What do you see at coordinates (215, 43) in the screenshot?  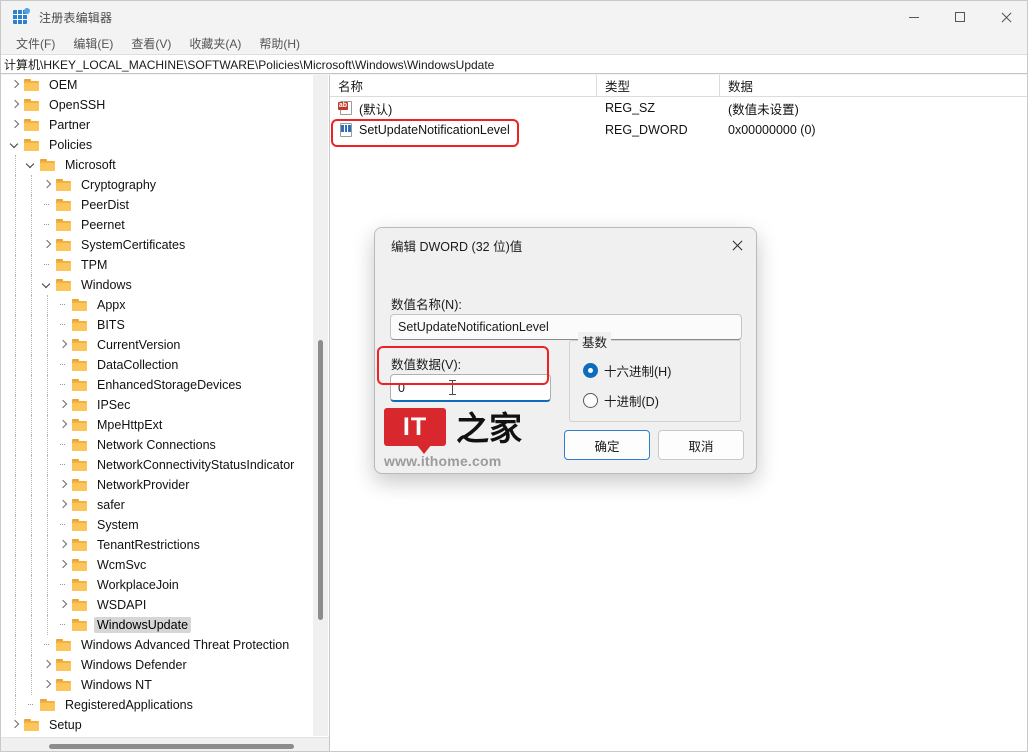 I see `menu-item-favorites: 收藏夹(A)` at bounding box center [215, 43].